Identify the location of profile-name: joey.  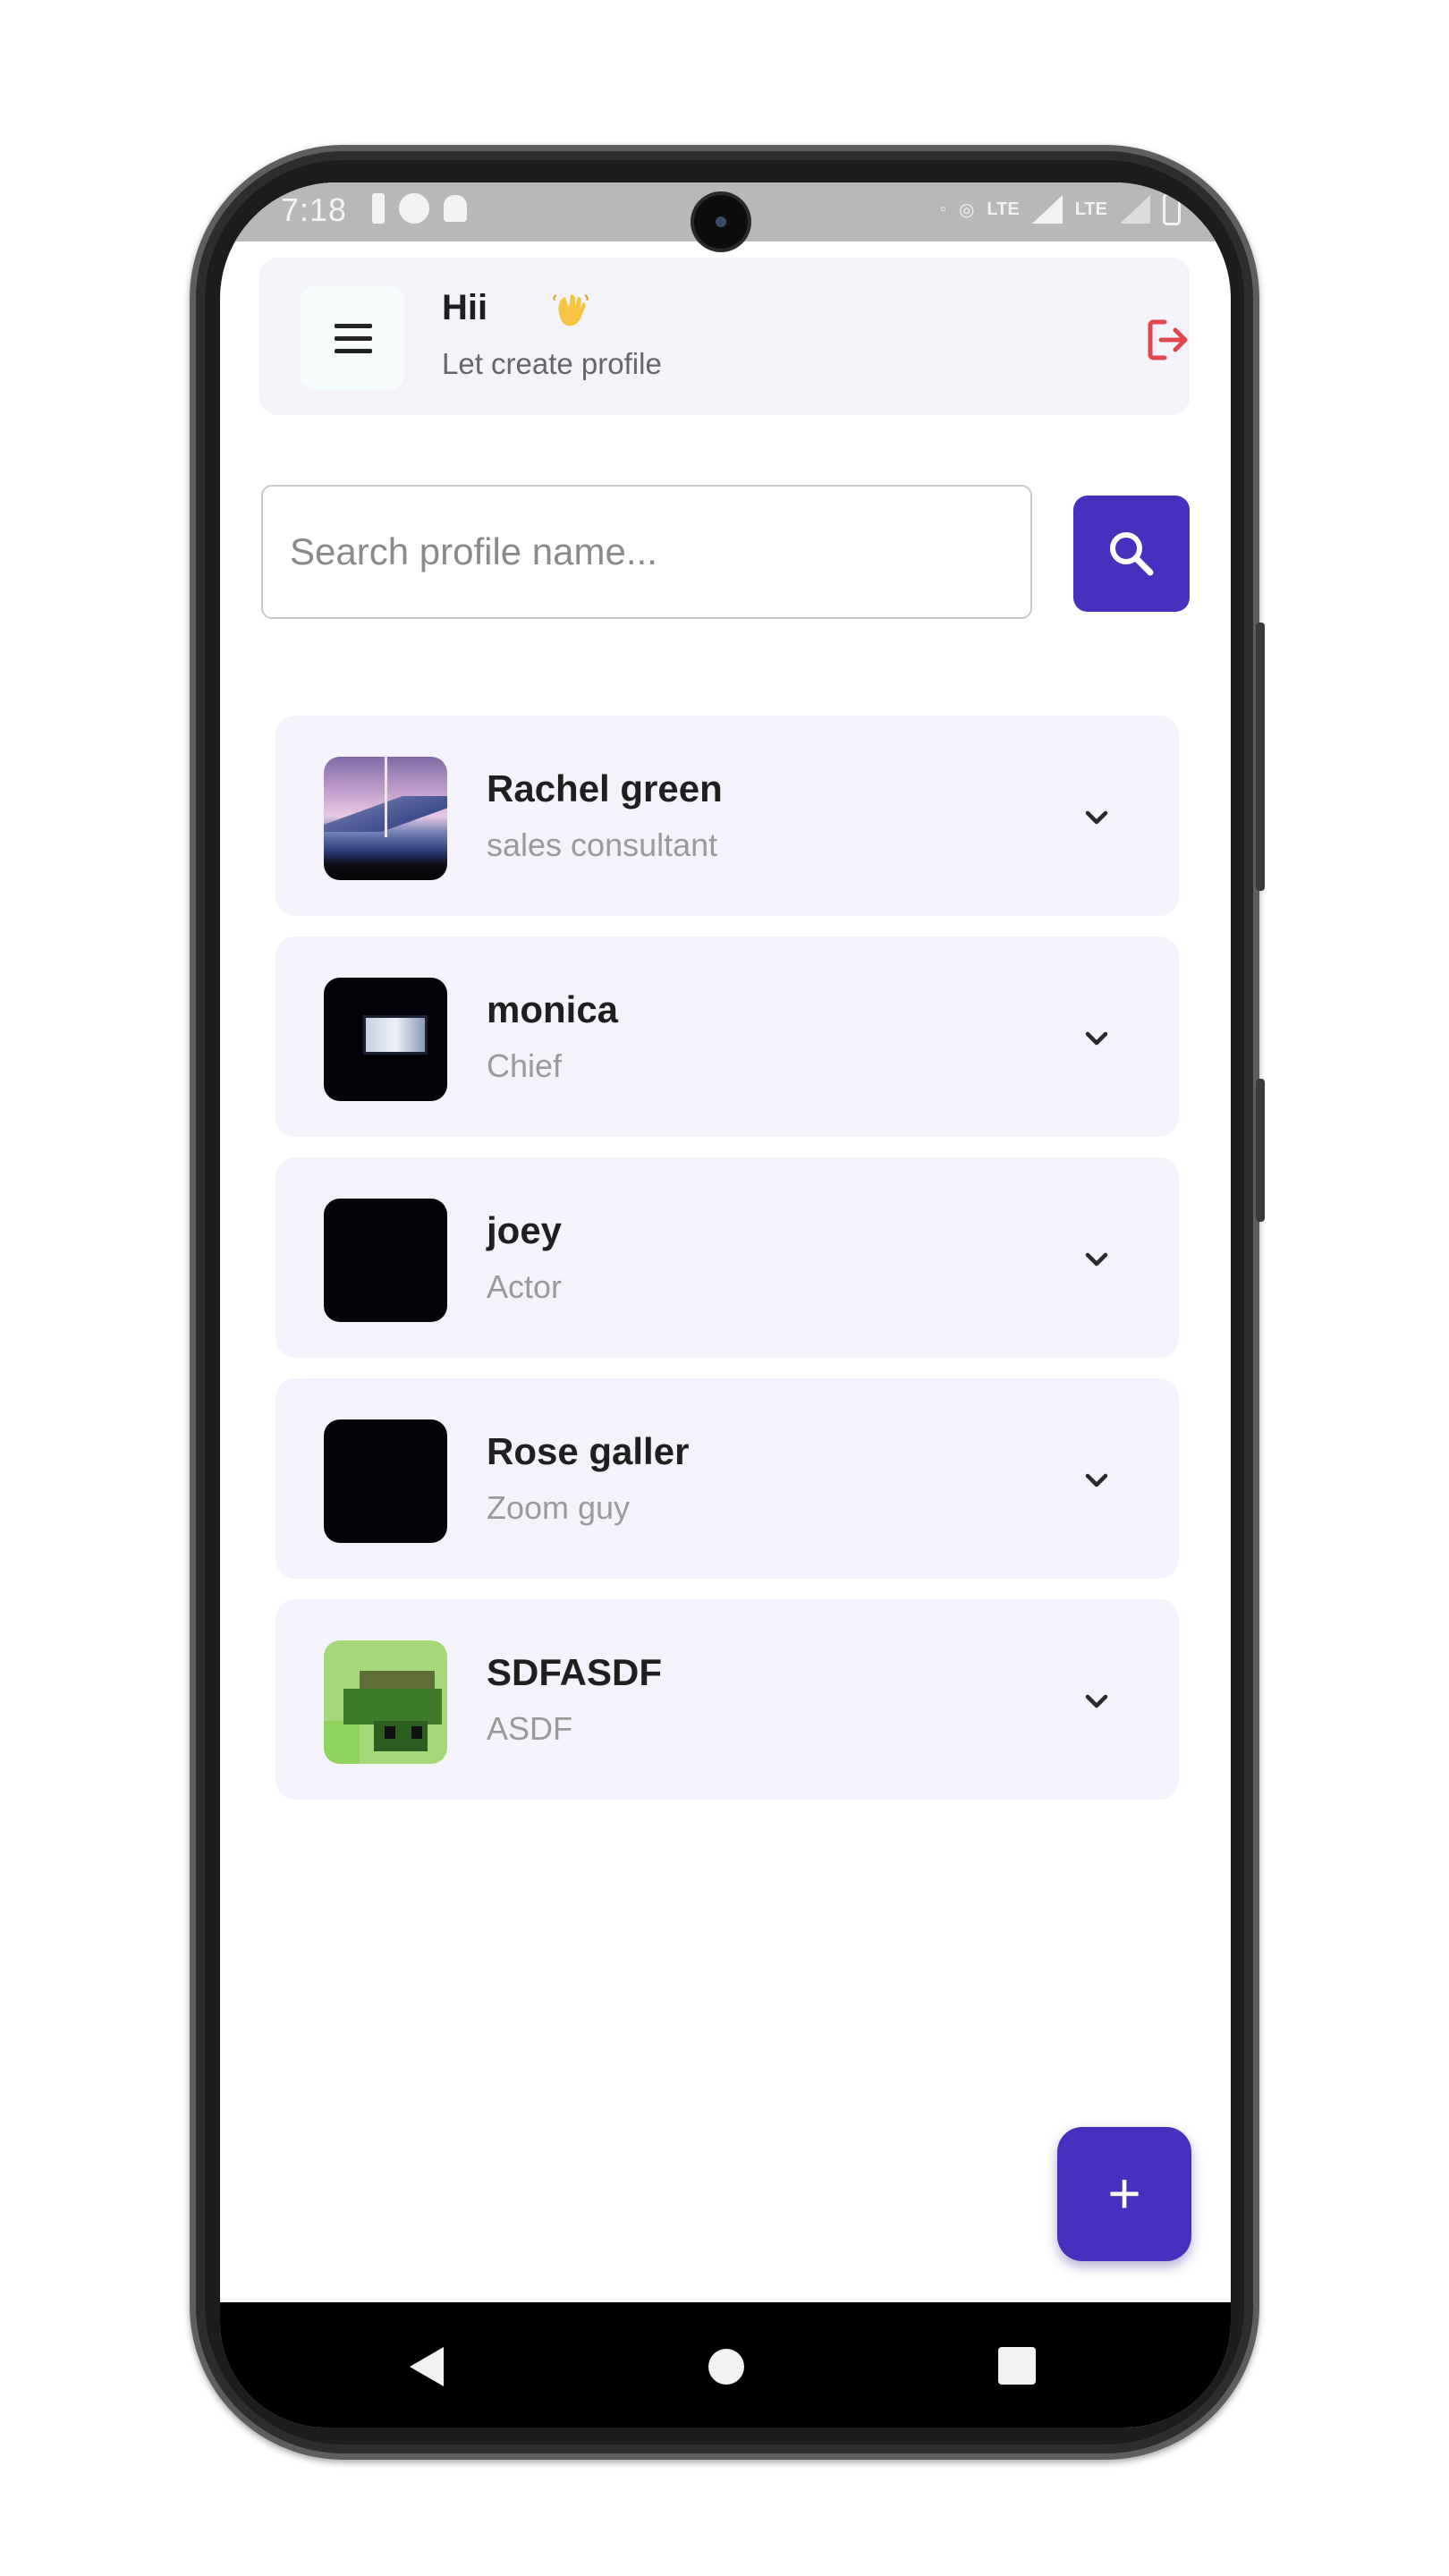
(525, 1230).